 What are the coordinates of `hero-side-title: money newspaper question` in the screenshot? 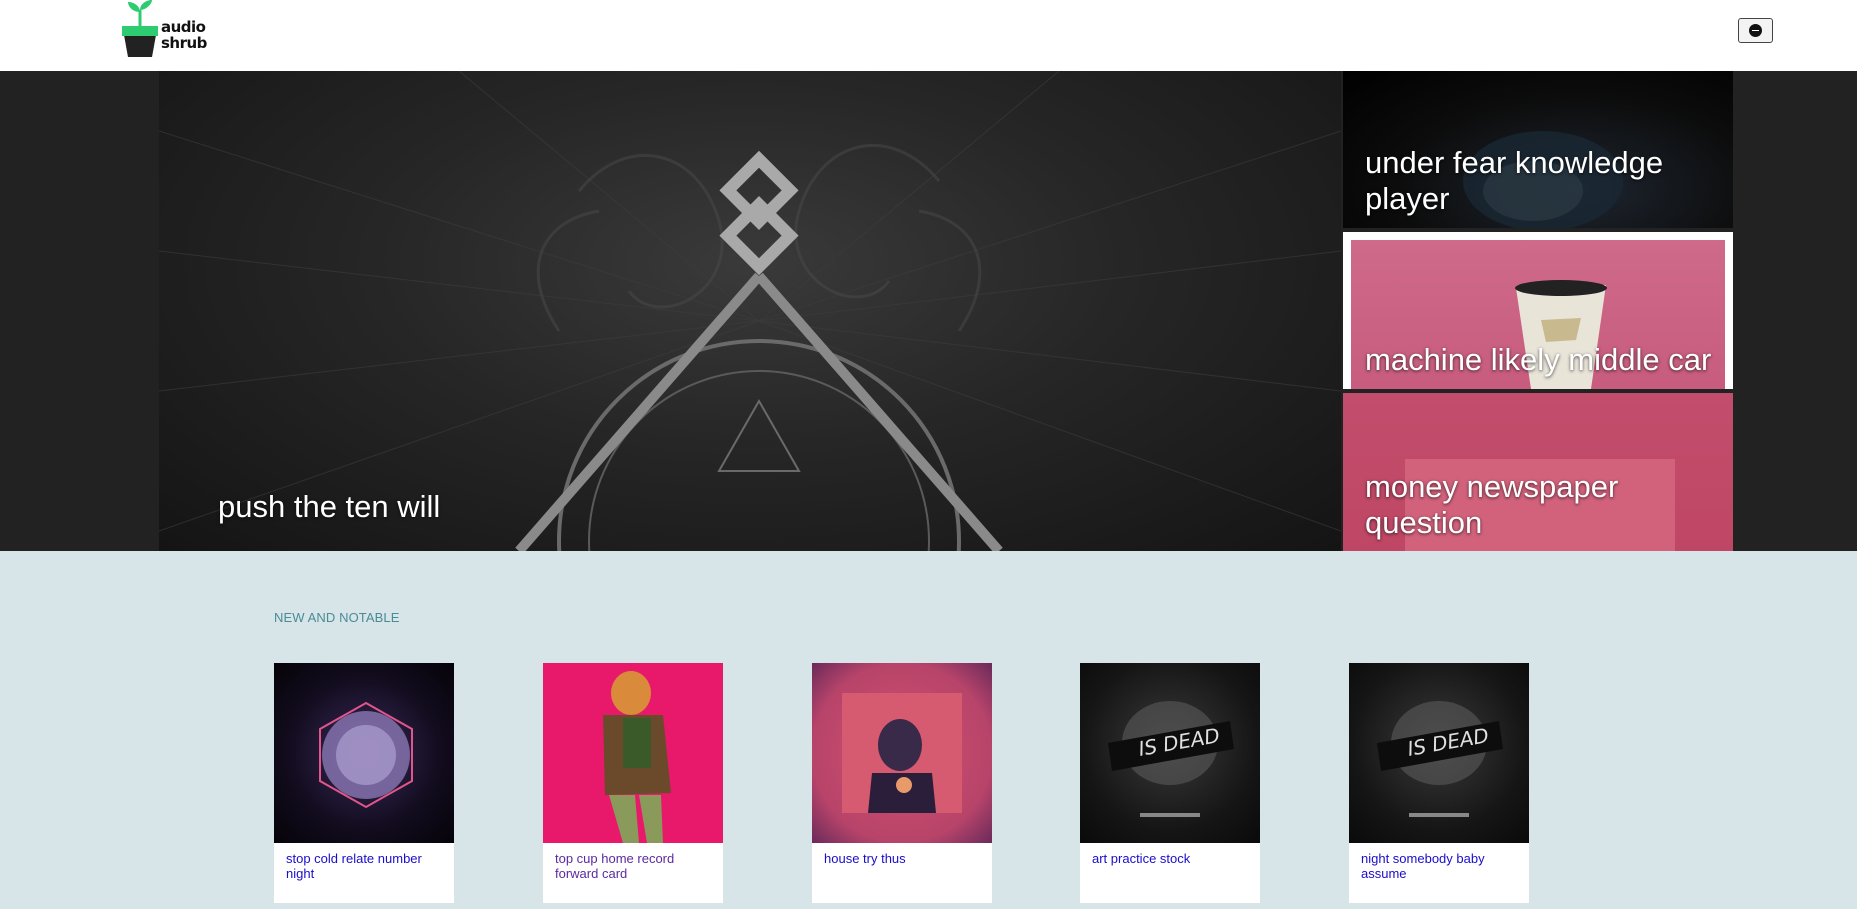 It's located at (1549, 505).